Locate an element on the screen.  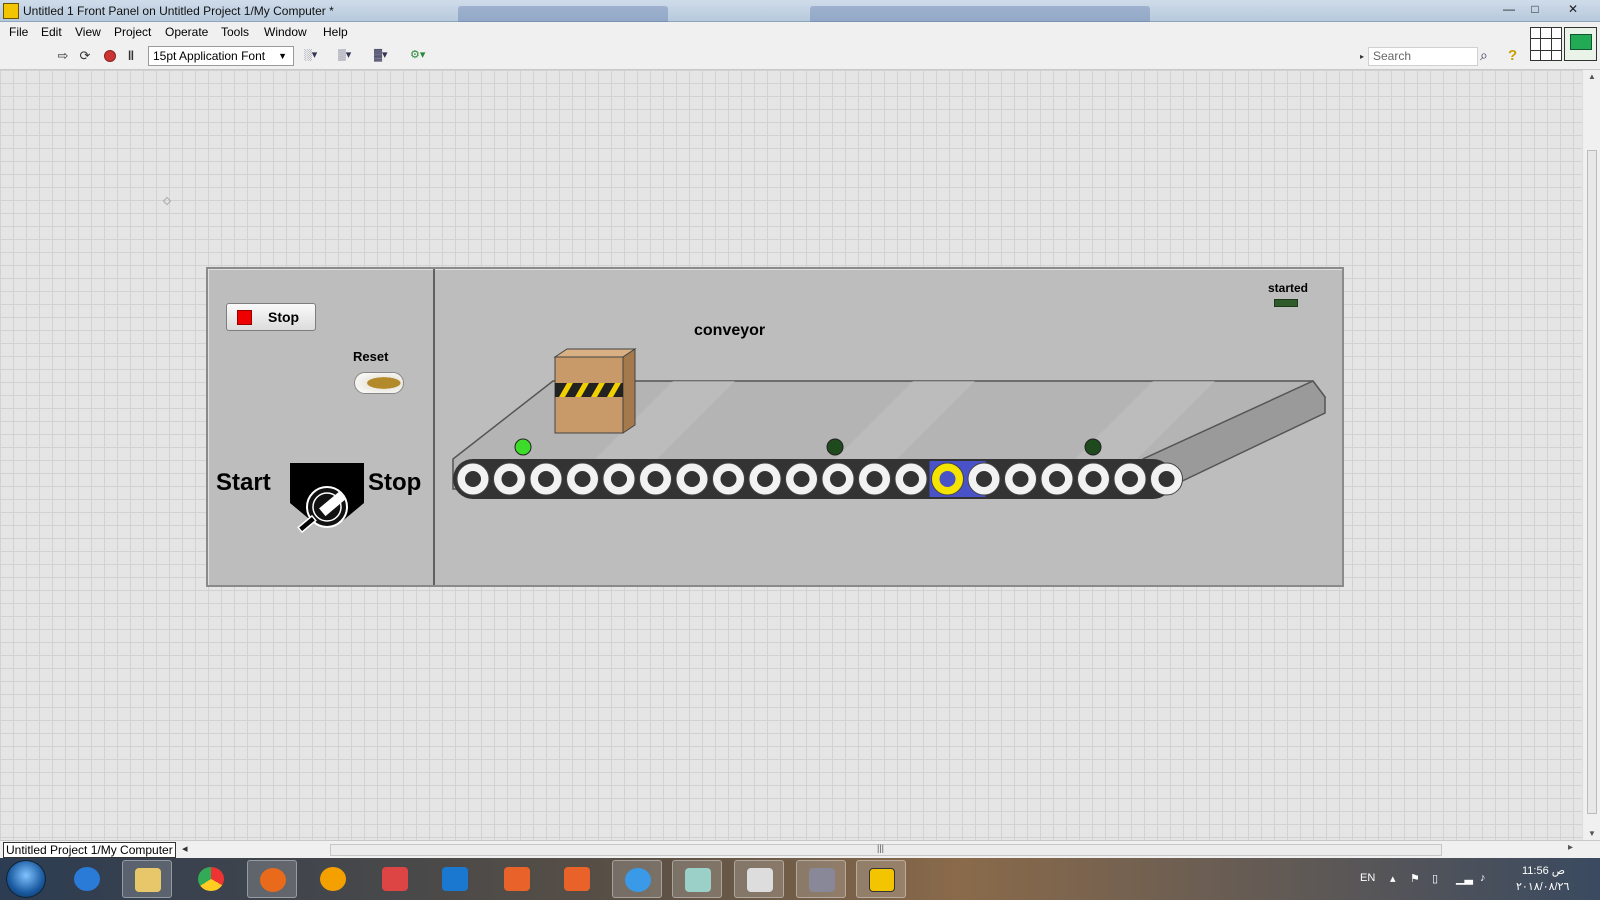
power-icon: ▯ is located at coordinates (1438, 878).